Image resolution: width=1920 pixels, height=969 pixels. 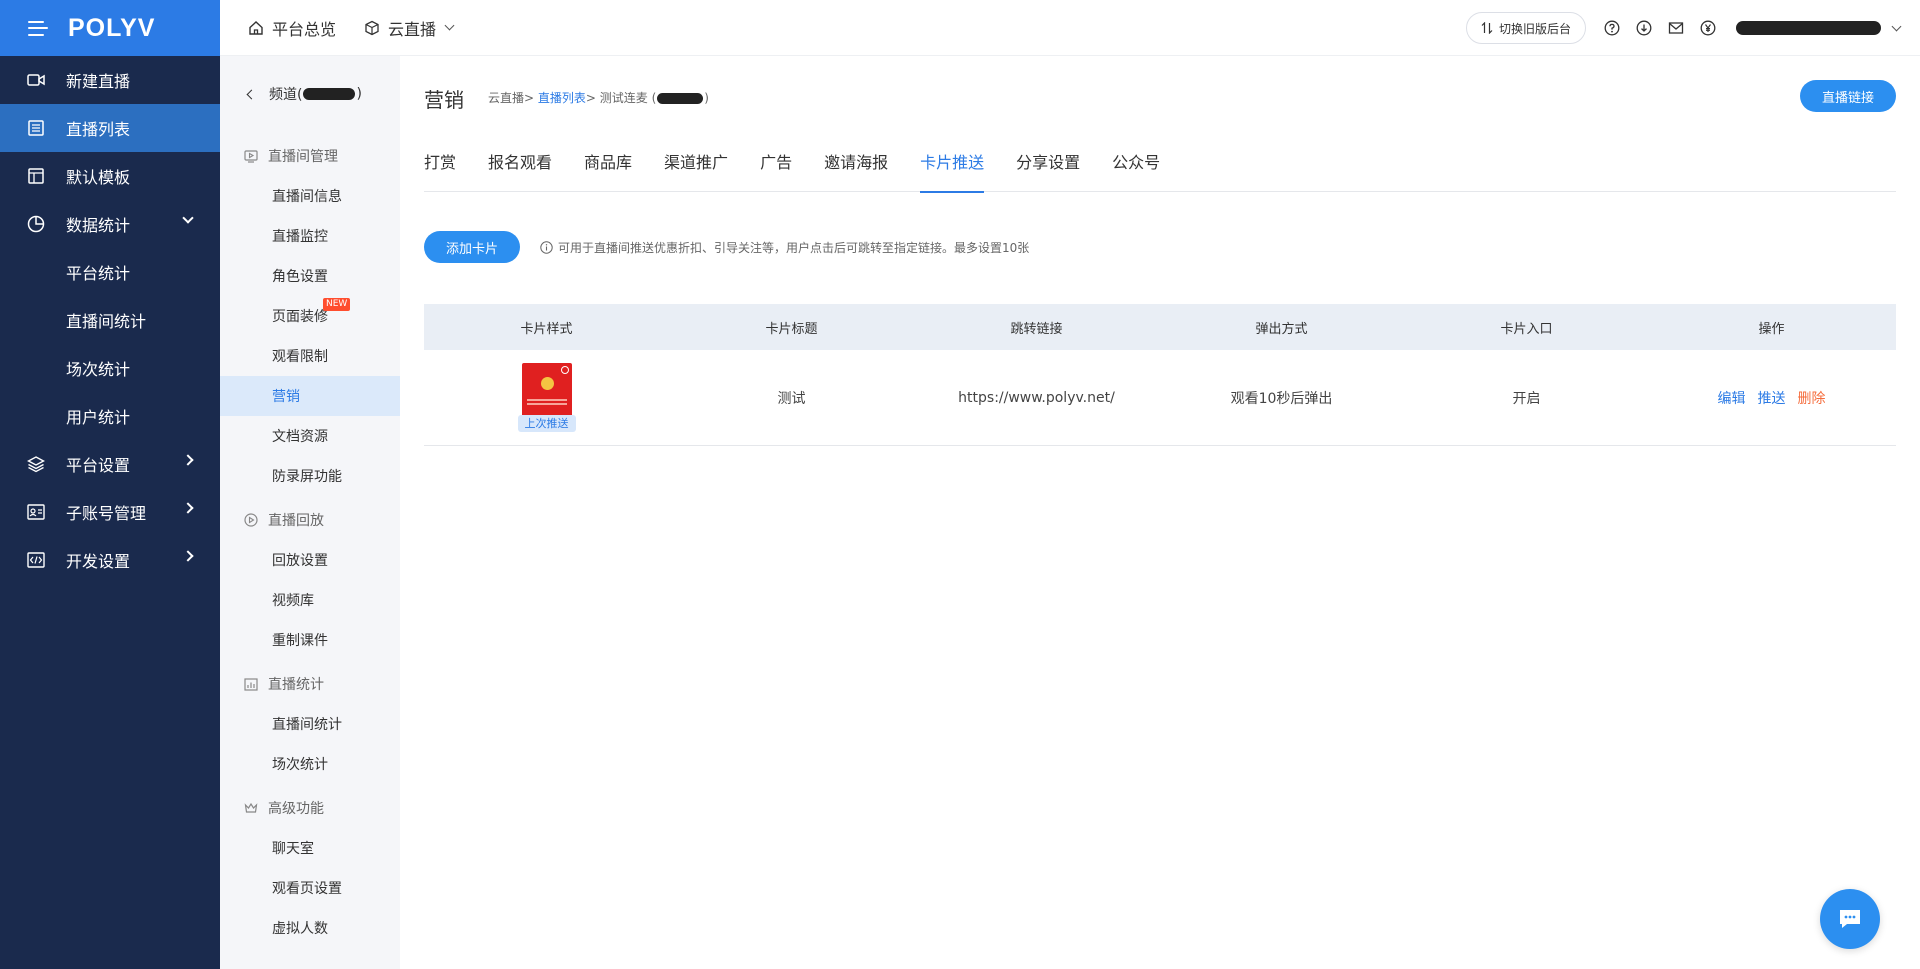 What do you see at coordinates (1487, 28) in the screenshot?
I see `swap-icon` at bounding box center [1487, 28].